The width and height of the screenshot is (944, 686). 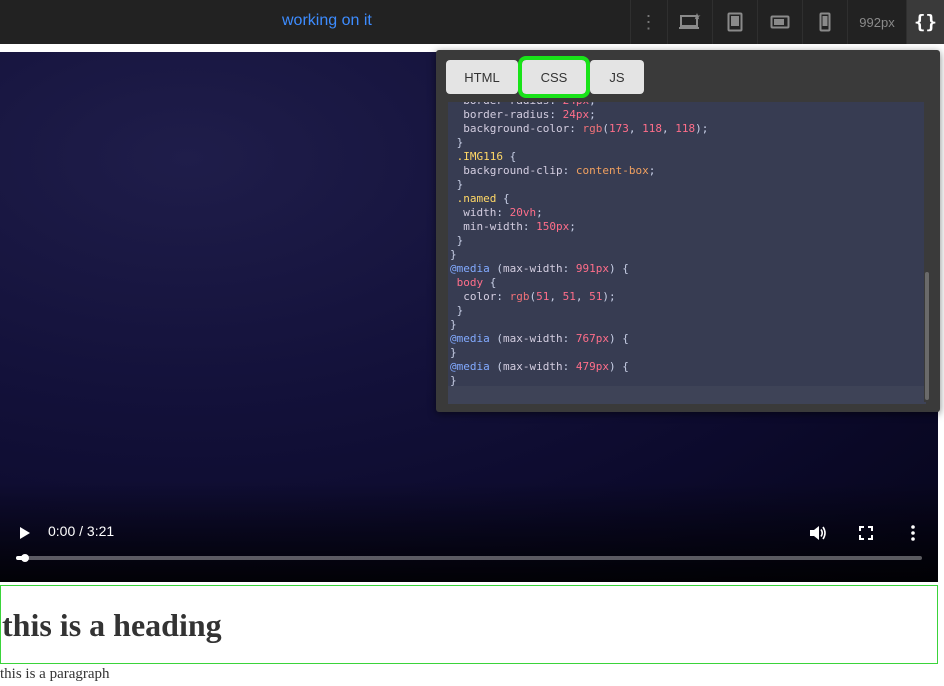 I want to click on code-line: @media (max-width: 767px) {, so click(x=539, y=338).